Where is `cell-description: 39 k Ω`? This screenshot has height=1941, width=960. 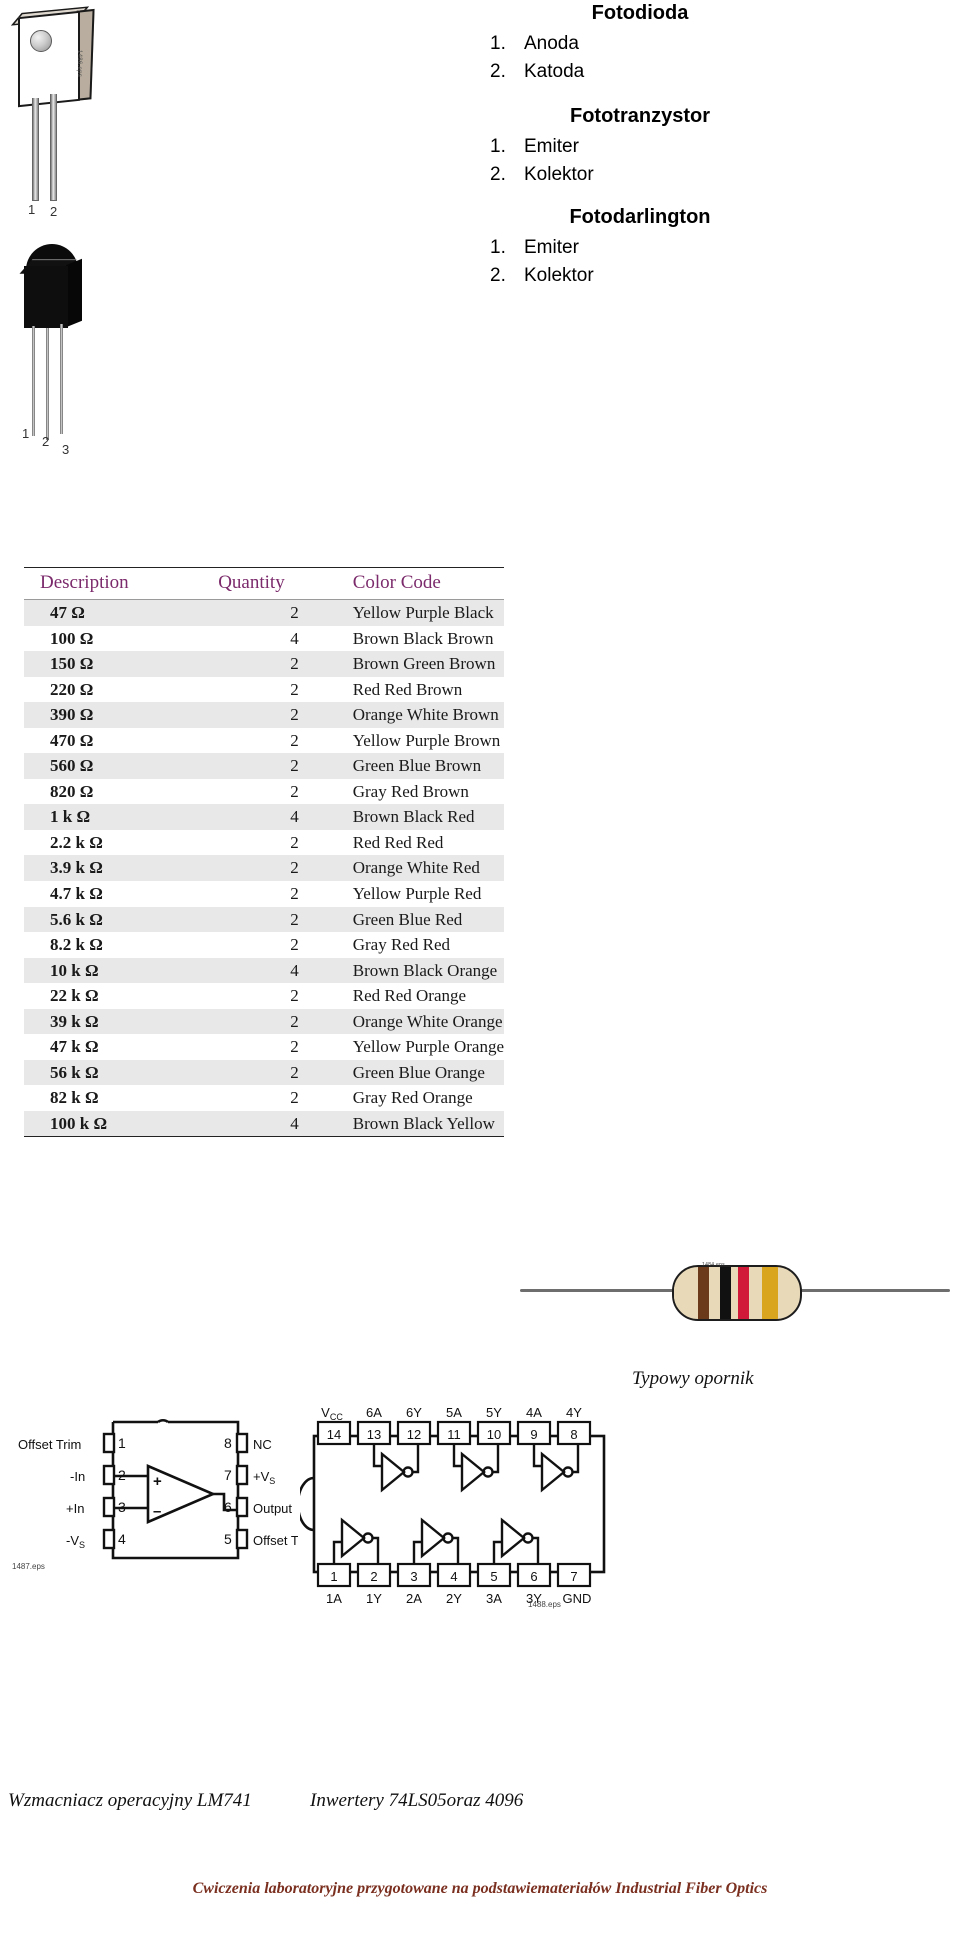 cell-description: 39 k Ω is located at coordinates (117, 1021).